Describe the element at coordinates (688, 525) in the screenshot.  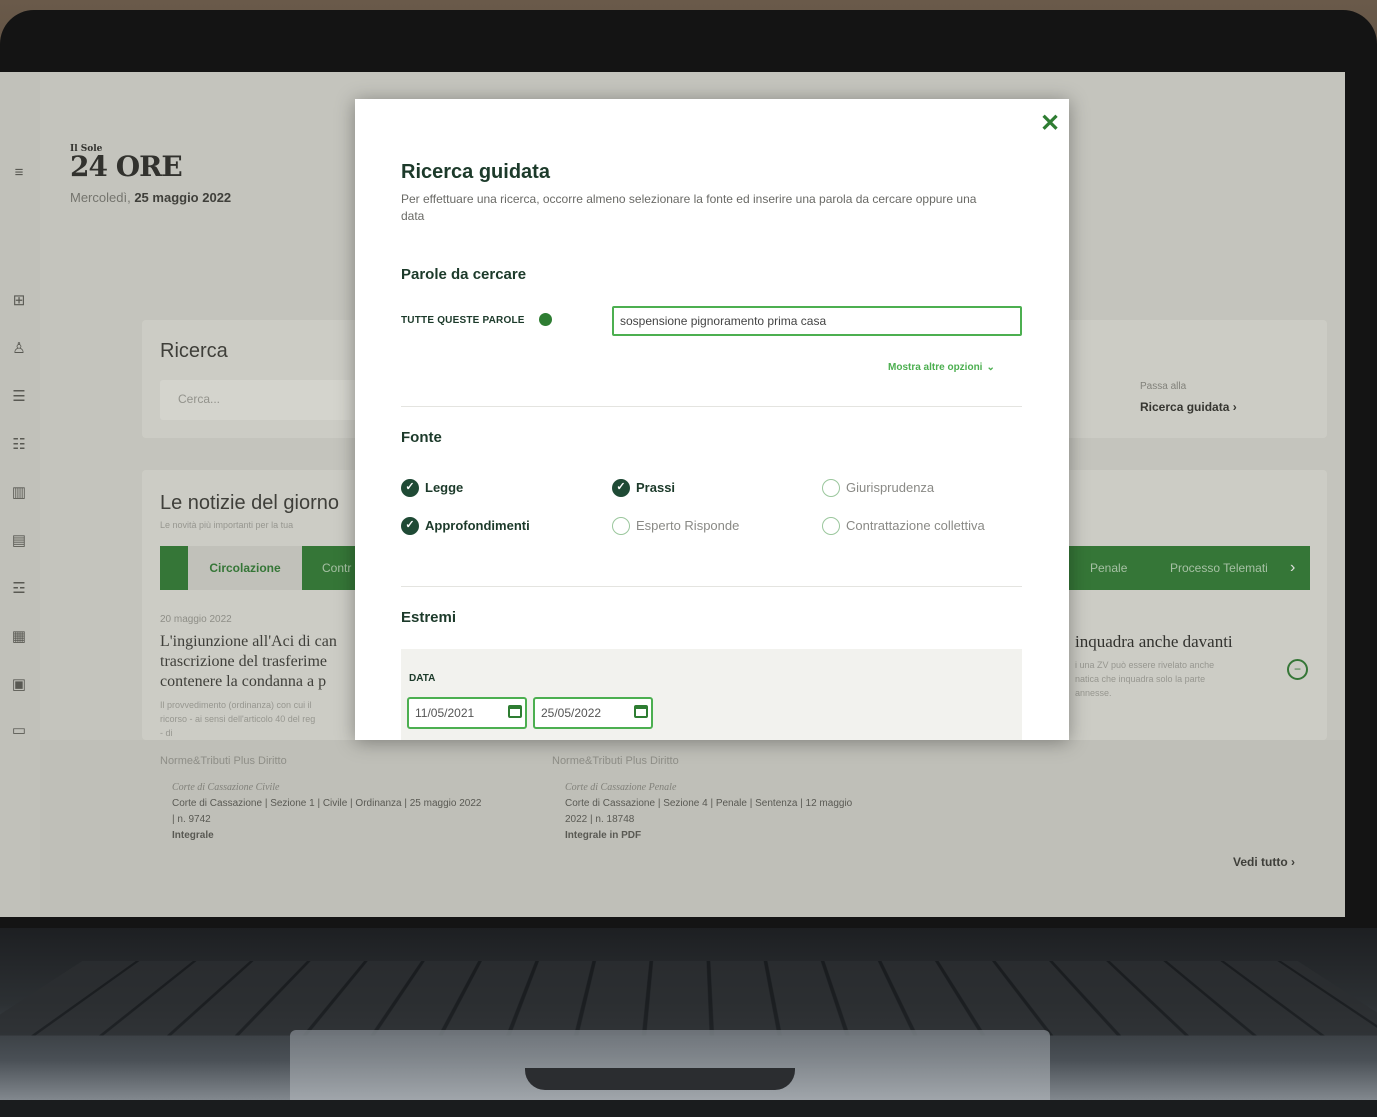
I see `source-option-label: Esperto Risponde` at that location.